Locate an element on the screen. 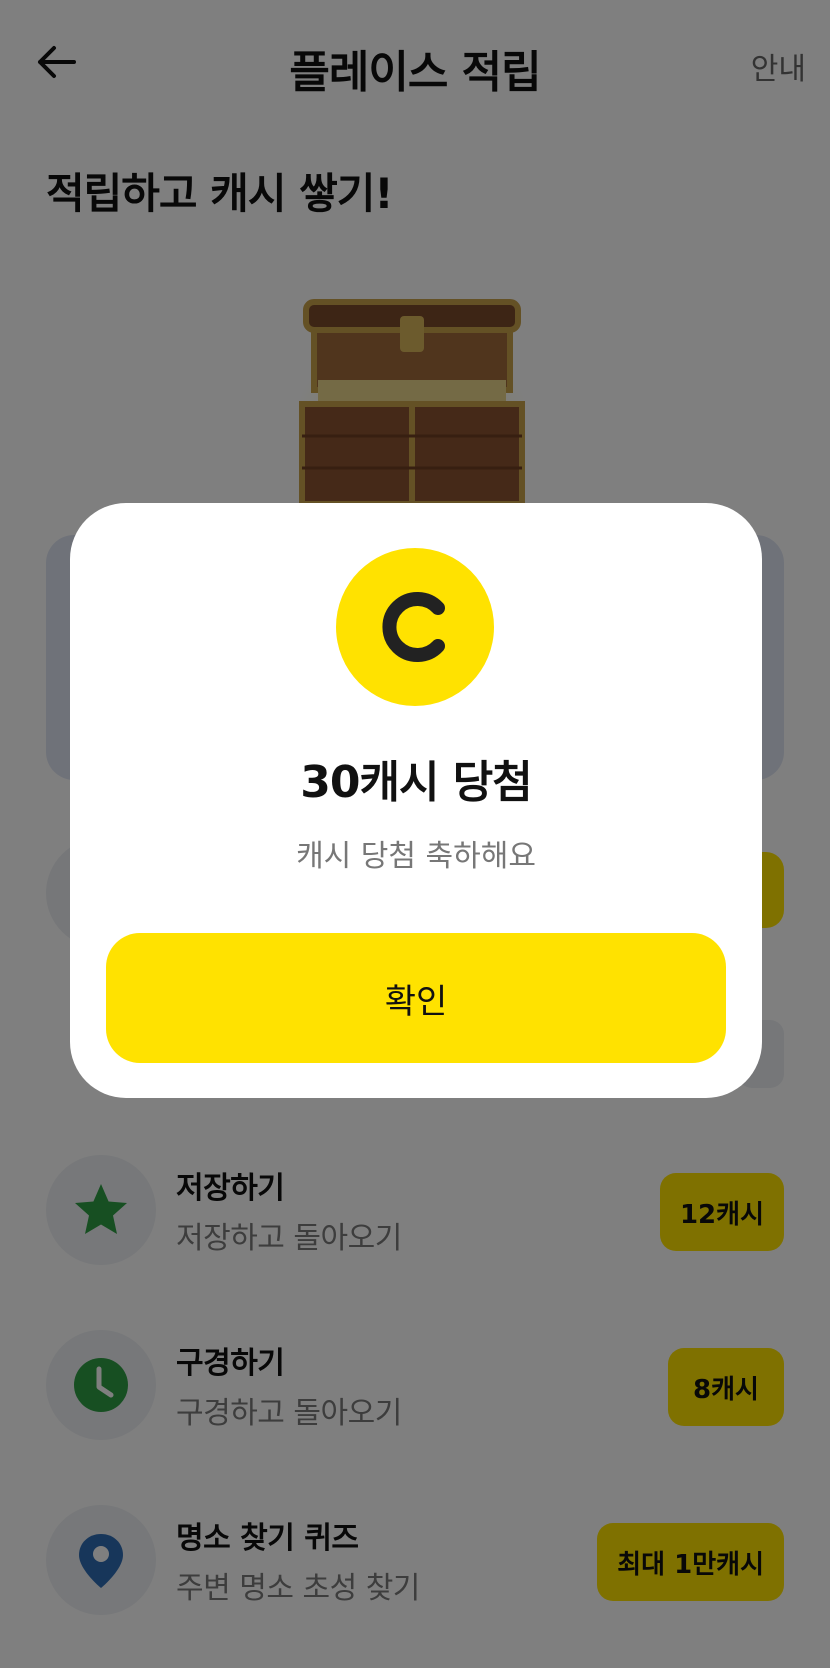 The width and height of the screenshot is (830, 1668). modal-message: 캐시 당첨 축하해요 is located at coordinates (416, 856).